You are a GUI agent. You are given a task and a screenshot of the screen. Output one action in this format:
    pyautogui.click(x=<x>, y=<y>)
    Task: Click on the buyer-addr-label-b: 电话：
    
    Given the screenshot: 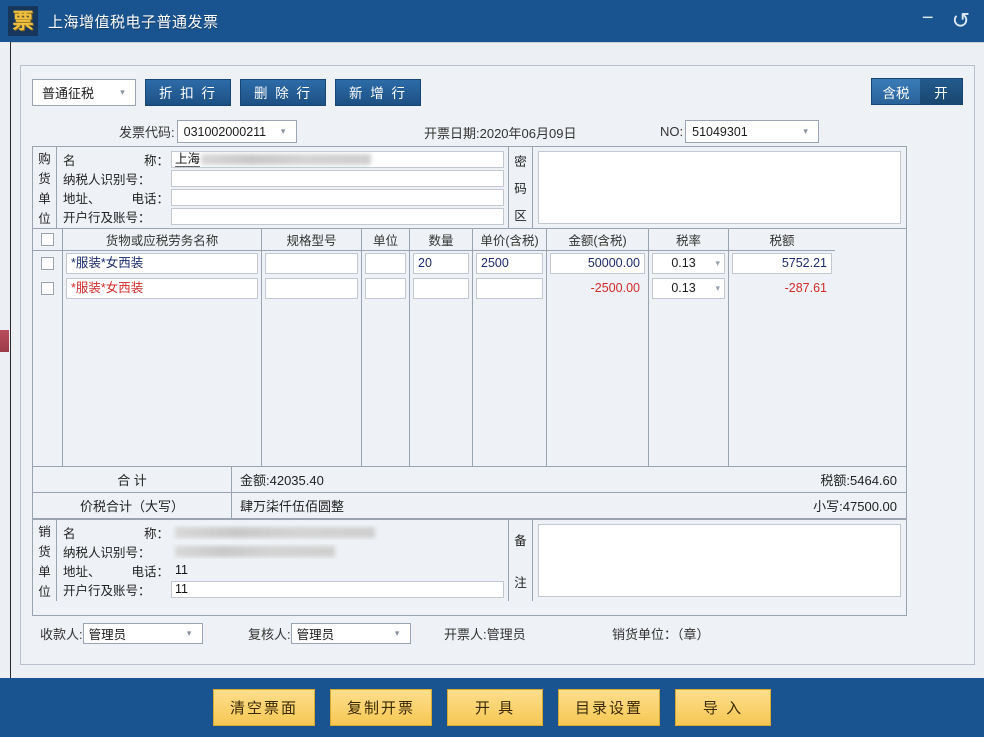 What is the action you would take?
    pyautogui.click(x=150, y=198)
    